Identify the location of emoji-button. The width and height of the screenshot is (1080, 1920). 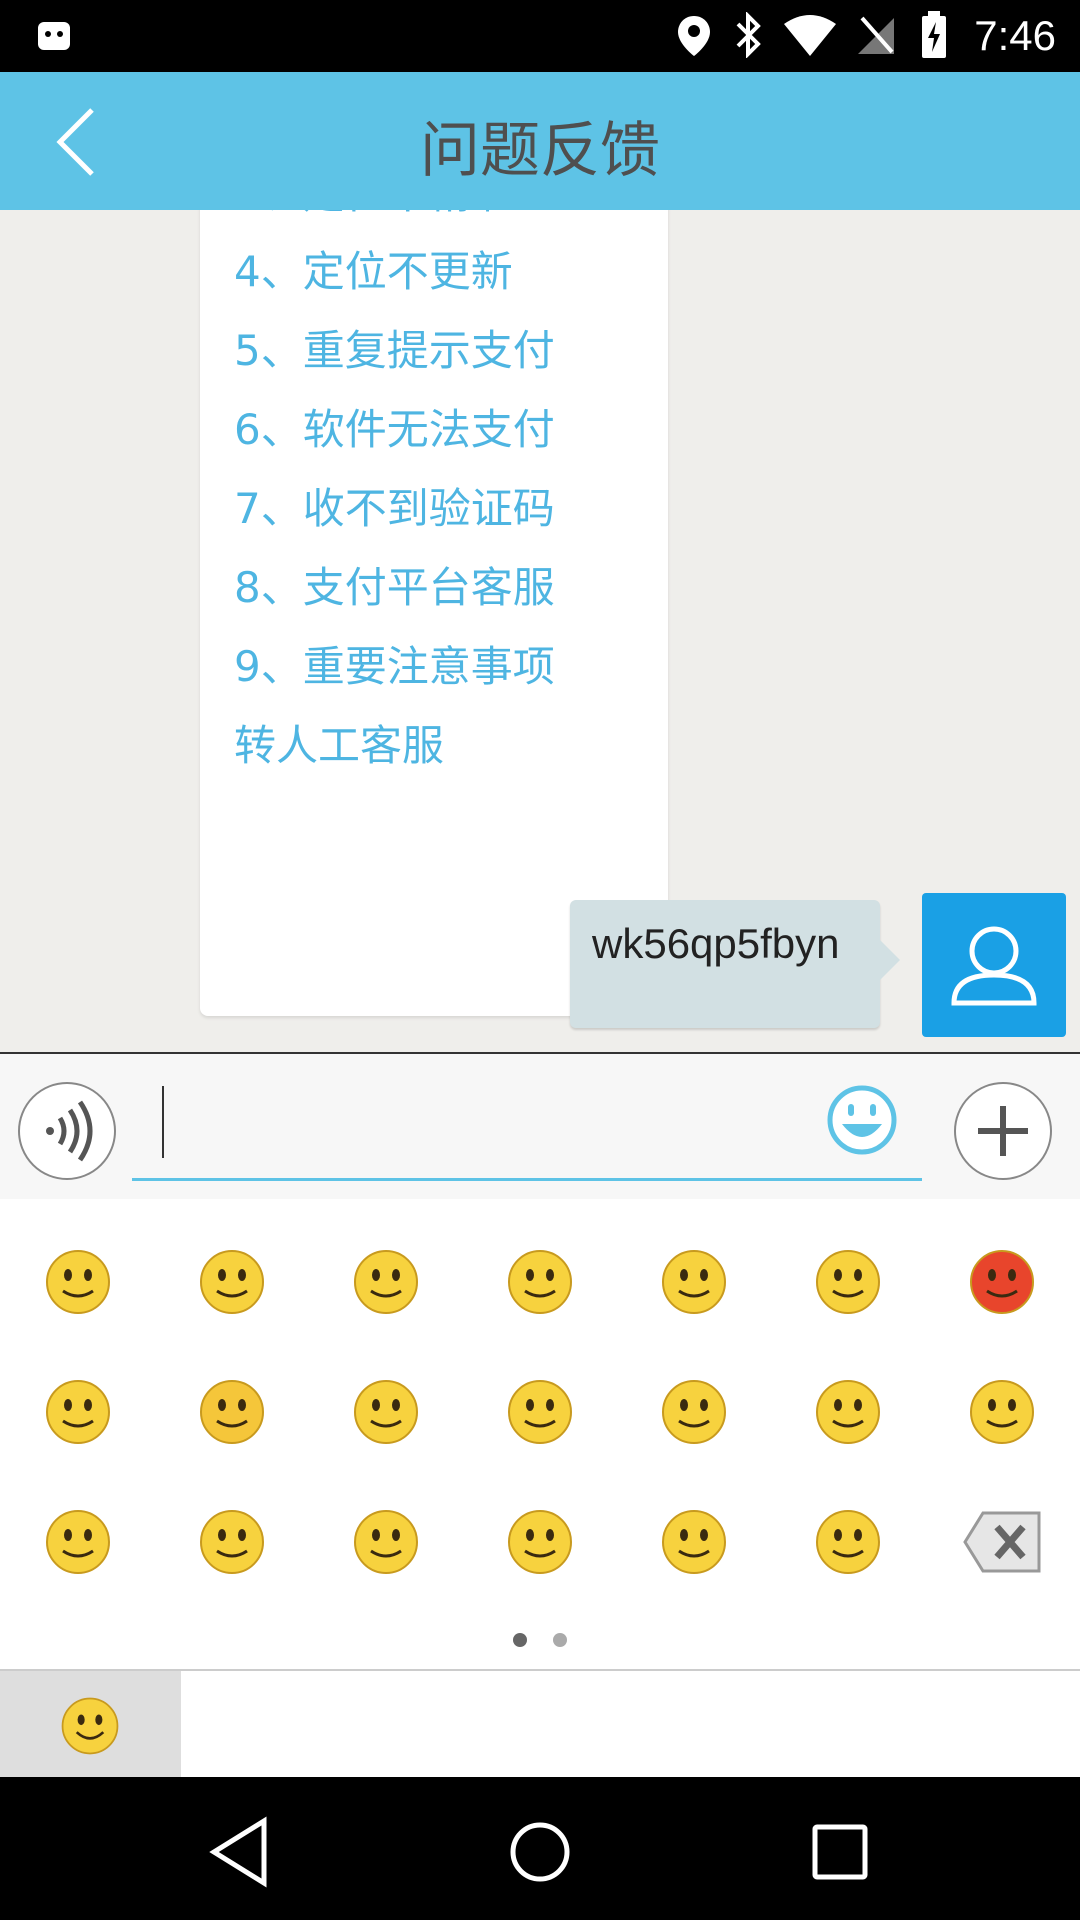
(862, 1120).